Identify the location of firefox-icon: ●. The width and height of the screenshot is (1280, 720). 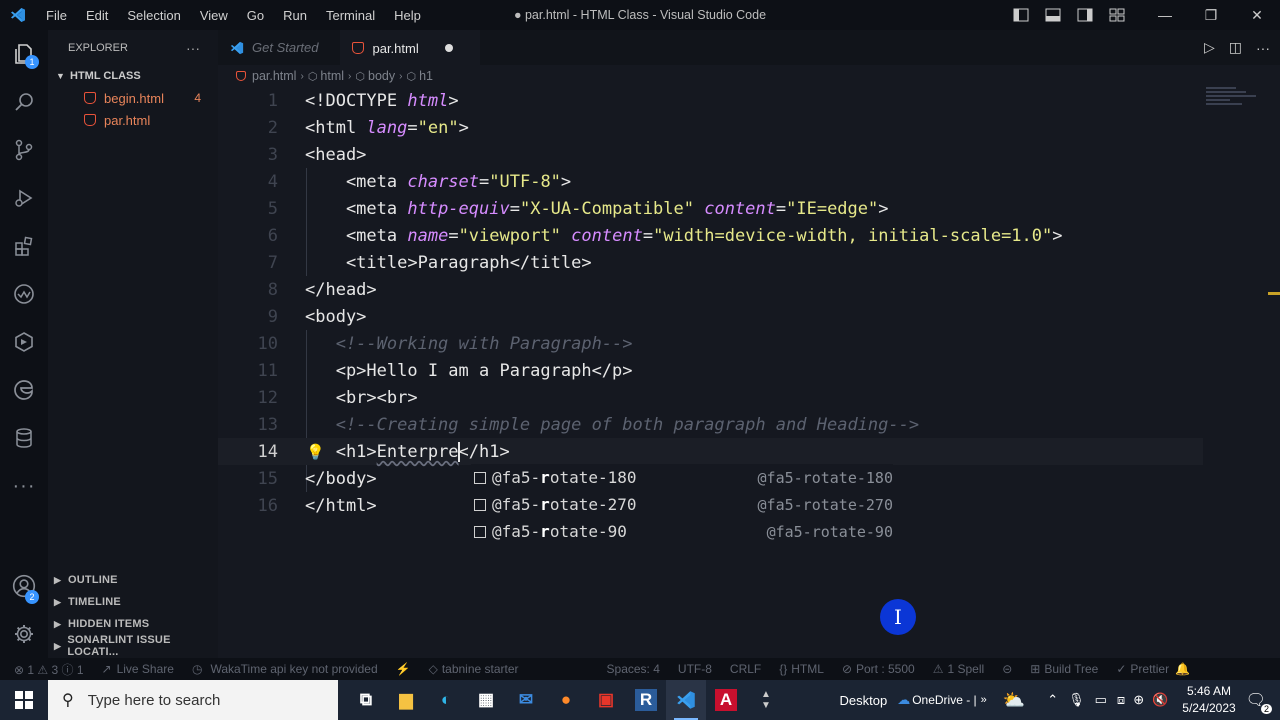
(566, 700).